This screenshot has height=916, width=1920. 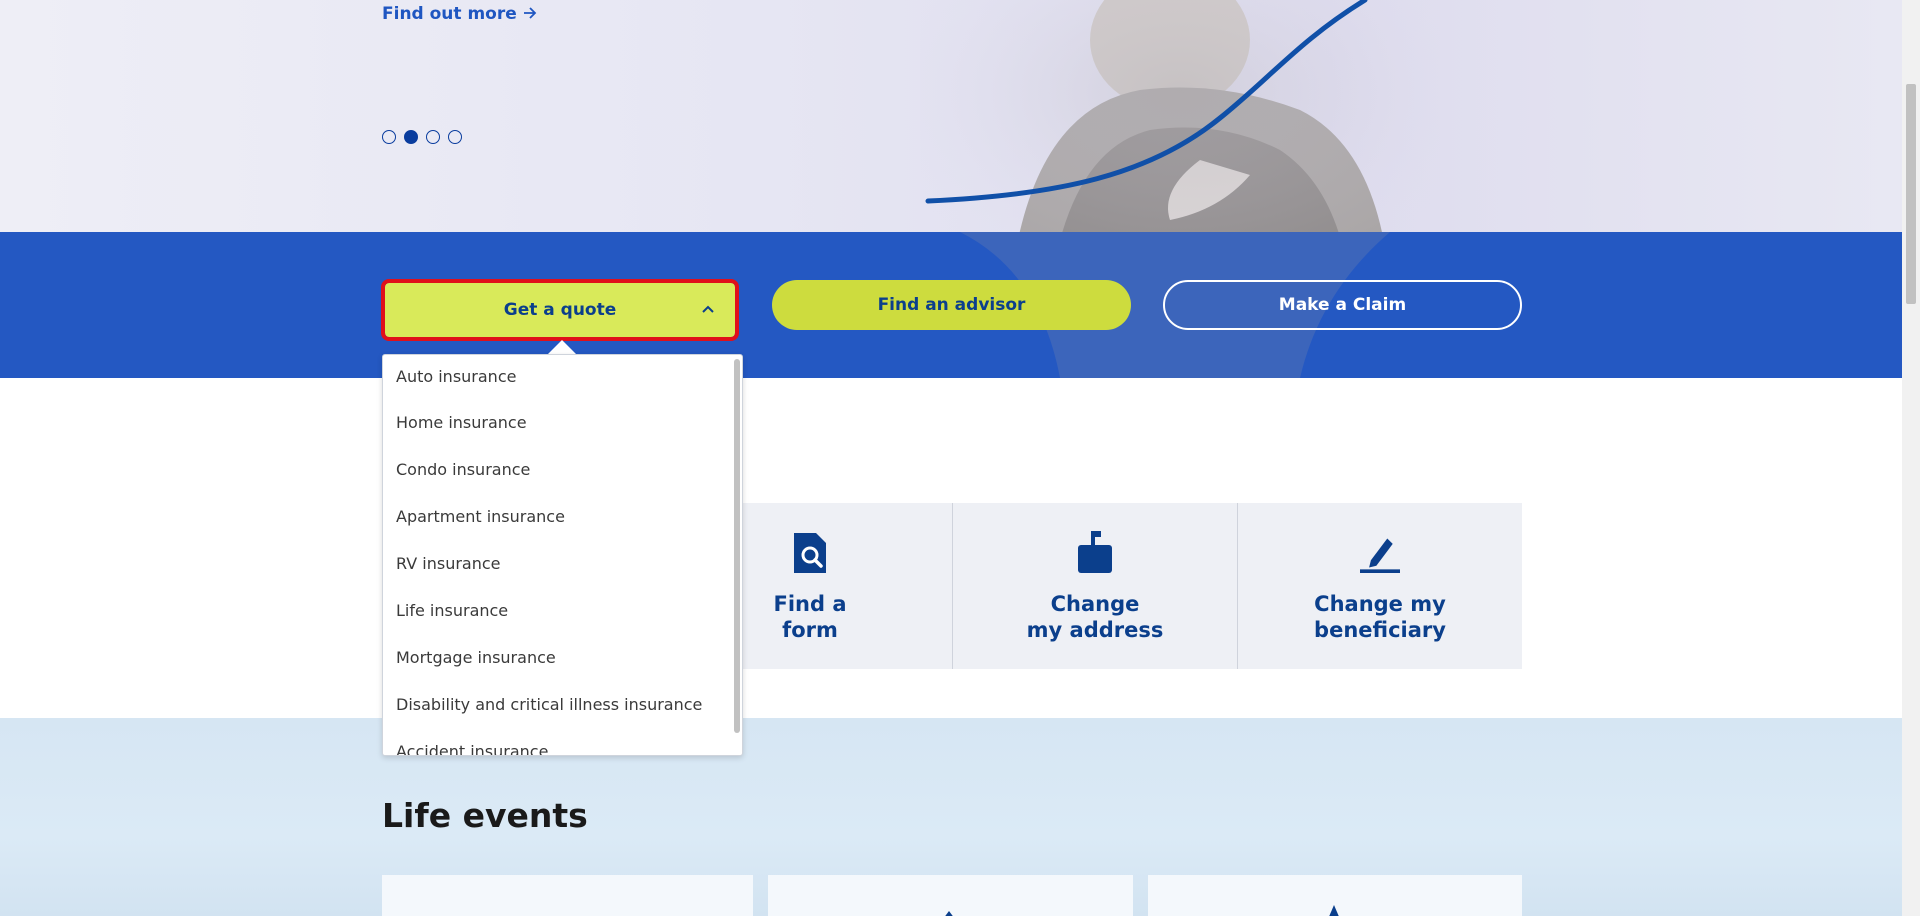 I want to click on dropdown-item-apartment-insurance: Apartment insurance, so click(x=480, y=516).